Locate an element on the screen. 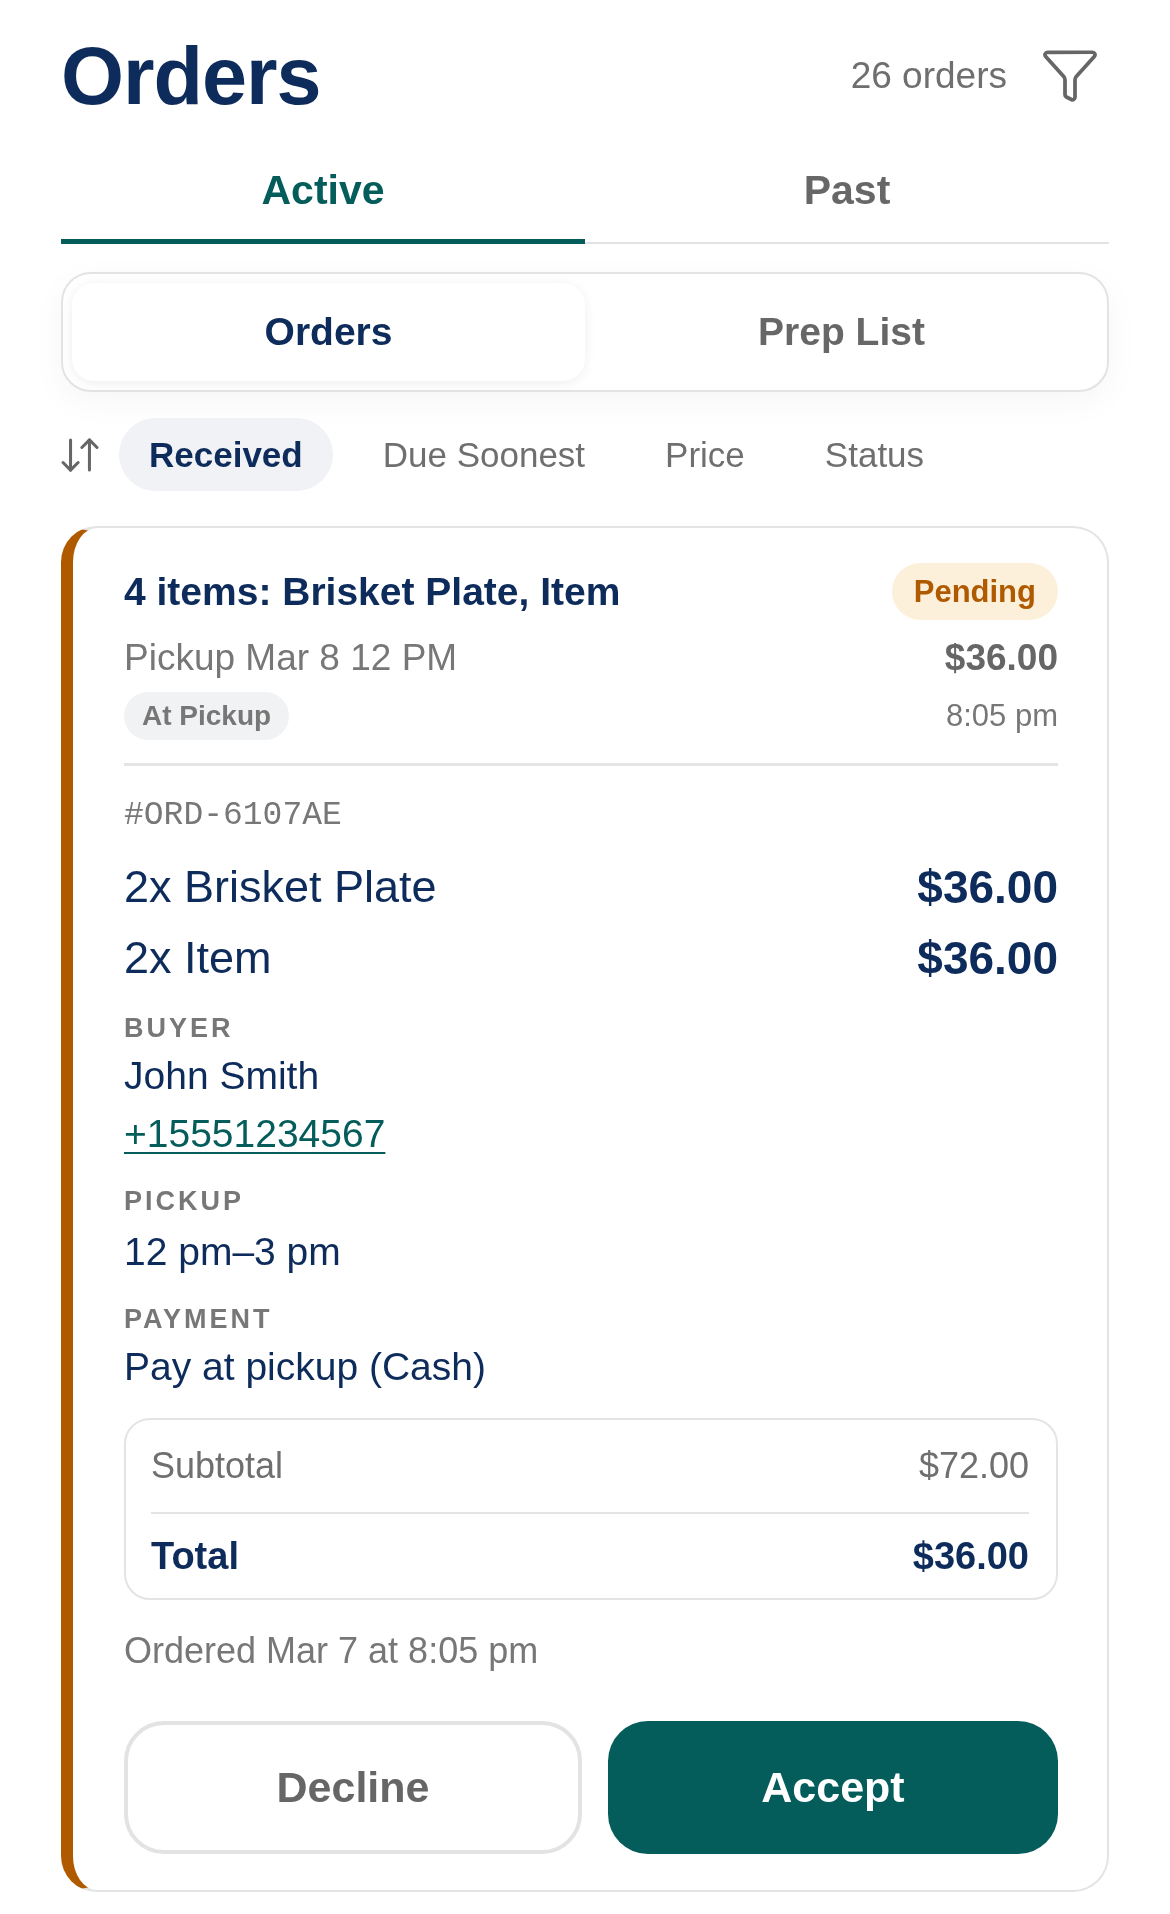 This screenshot has height=1914, width=1170. decline-button: Decline is located at coordinates (353, 1787).